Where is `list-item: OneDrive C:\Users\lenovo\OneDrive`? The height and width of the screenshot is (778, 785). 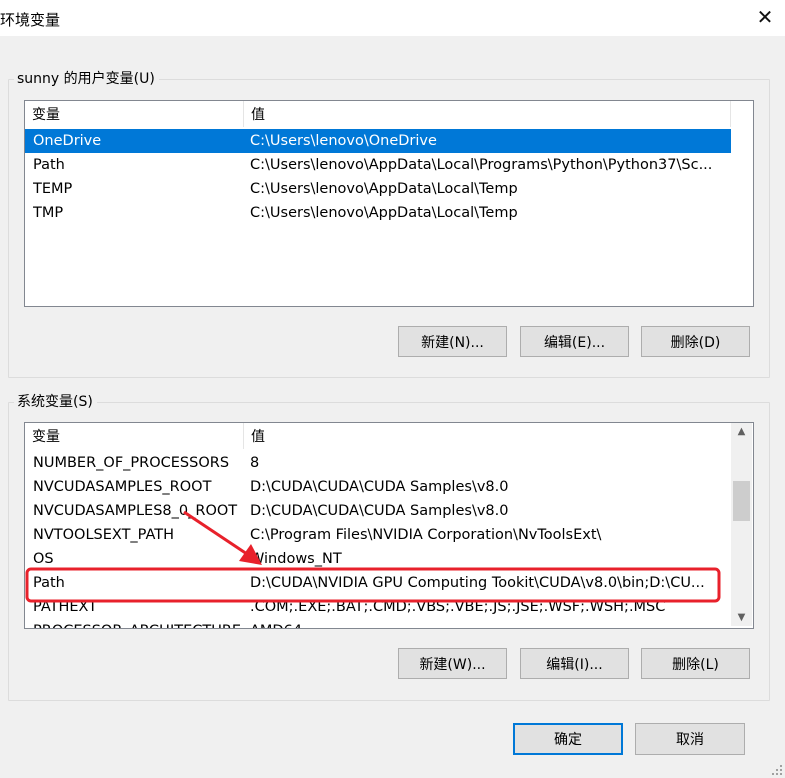 list-item: OneDrive C:\Users\lenovo\OneDrive is located at coordinates (378, 141).